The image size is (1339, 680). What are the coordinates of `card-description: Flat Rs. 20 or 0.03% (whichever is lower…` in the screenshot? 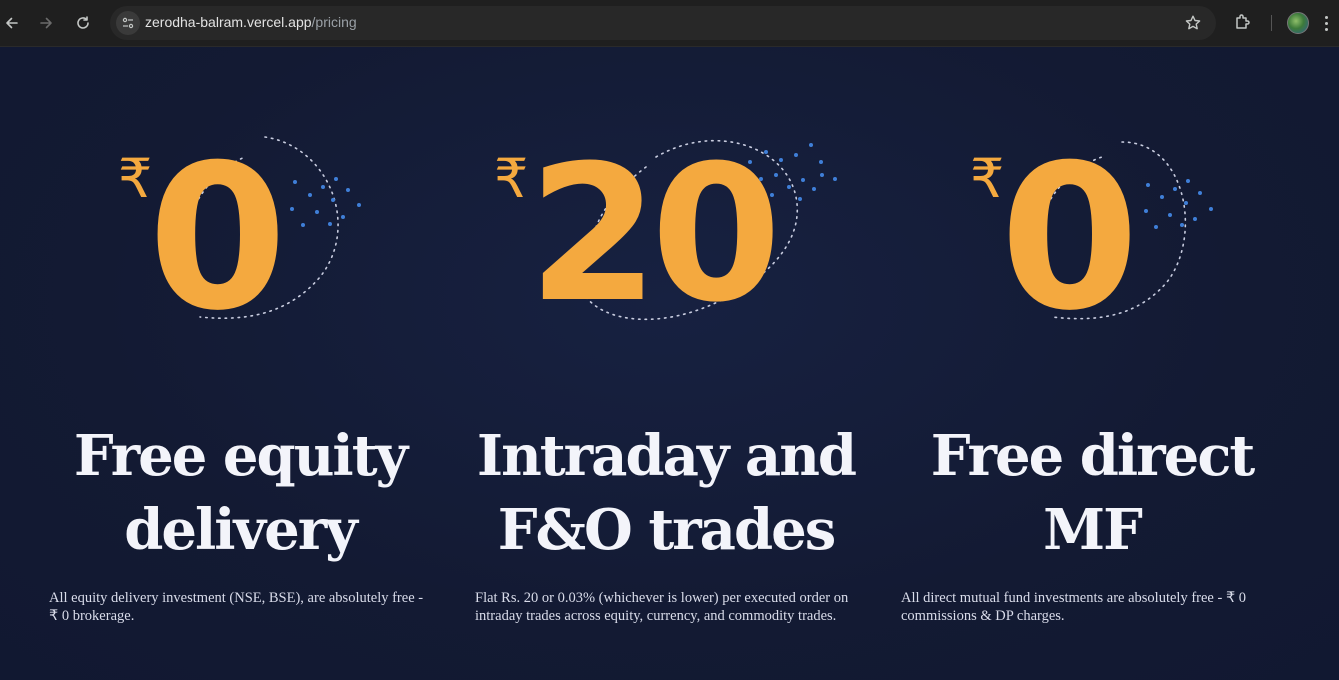 It's located at (662, 607).